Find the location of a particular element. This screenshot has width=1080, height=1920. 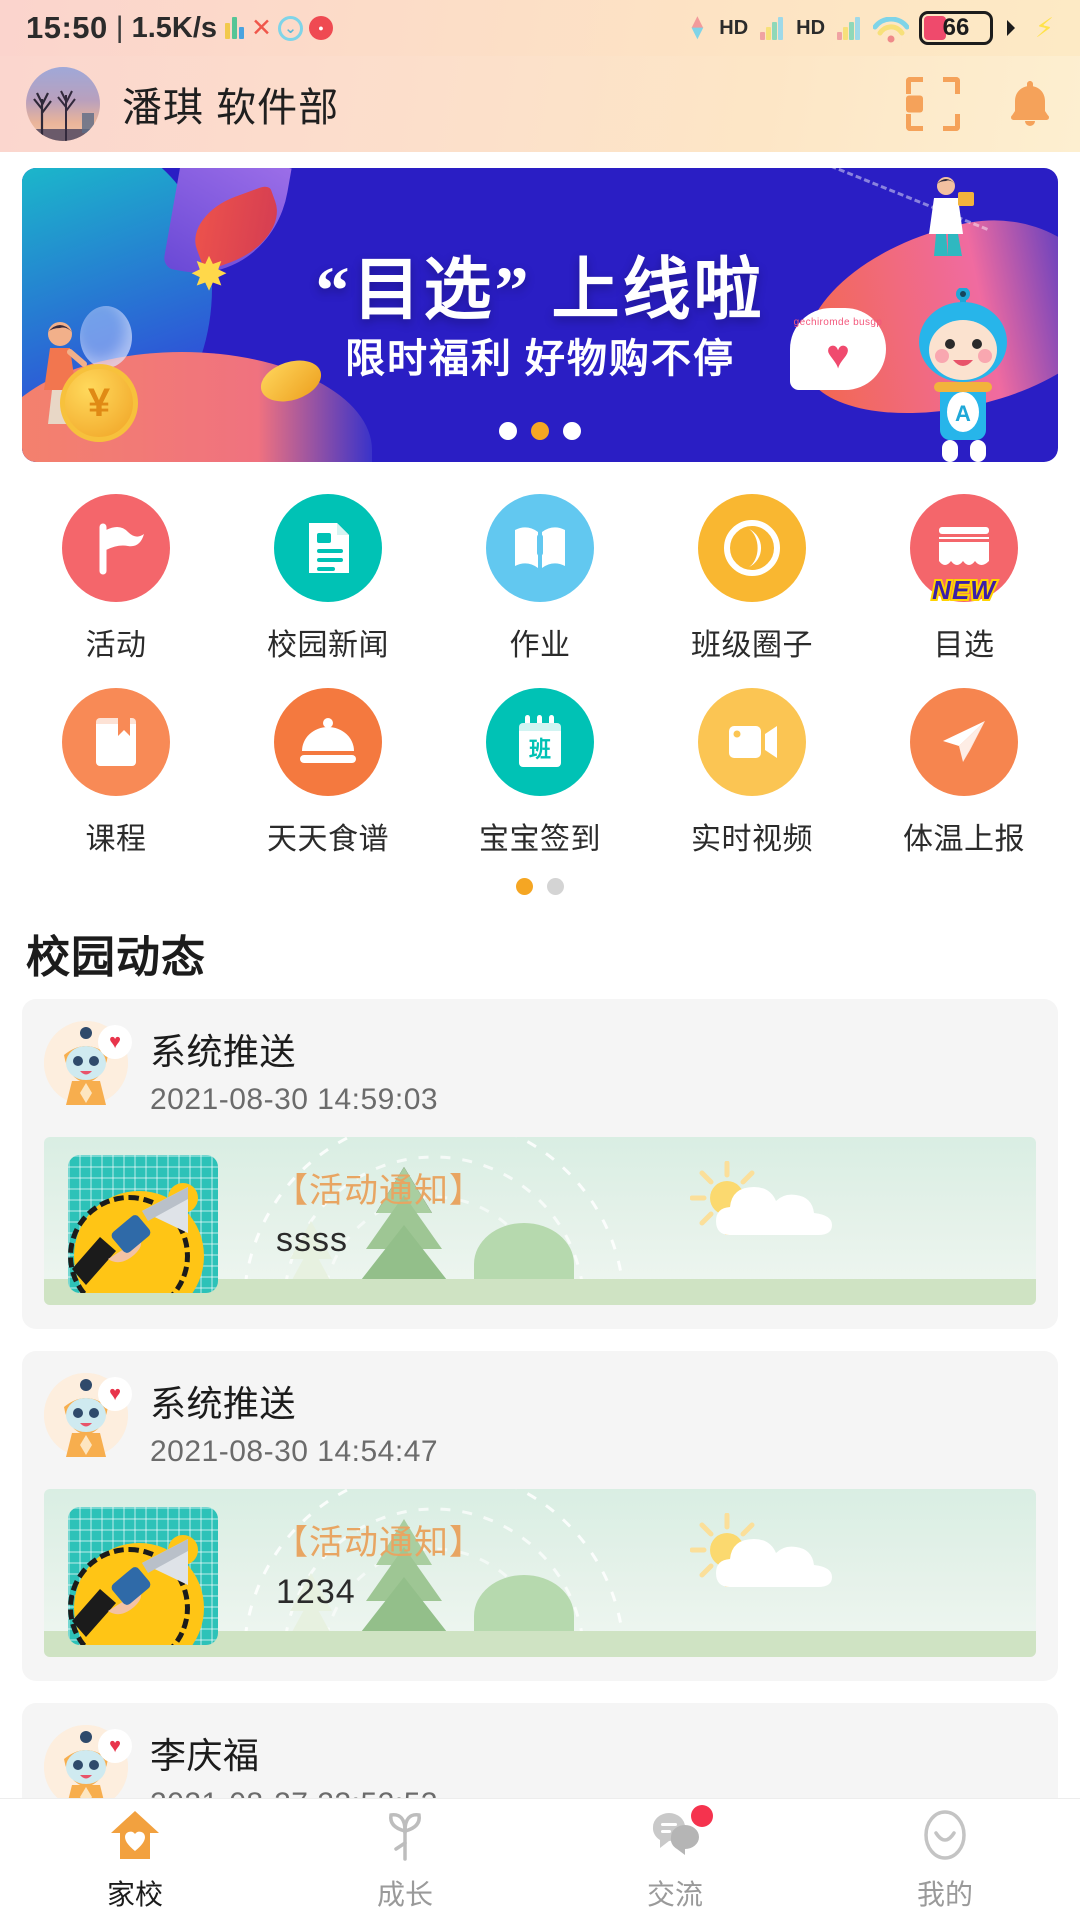

grid-item-tiantianshipu: 天天食谱 is located at coordinates (328, 771).